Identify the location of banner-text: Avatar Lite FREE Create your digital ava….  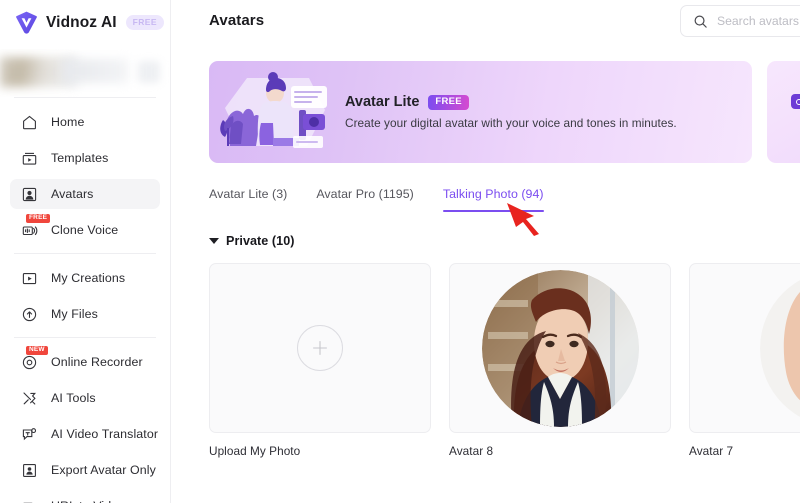
(511, 112).